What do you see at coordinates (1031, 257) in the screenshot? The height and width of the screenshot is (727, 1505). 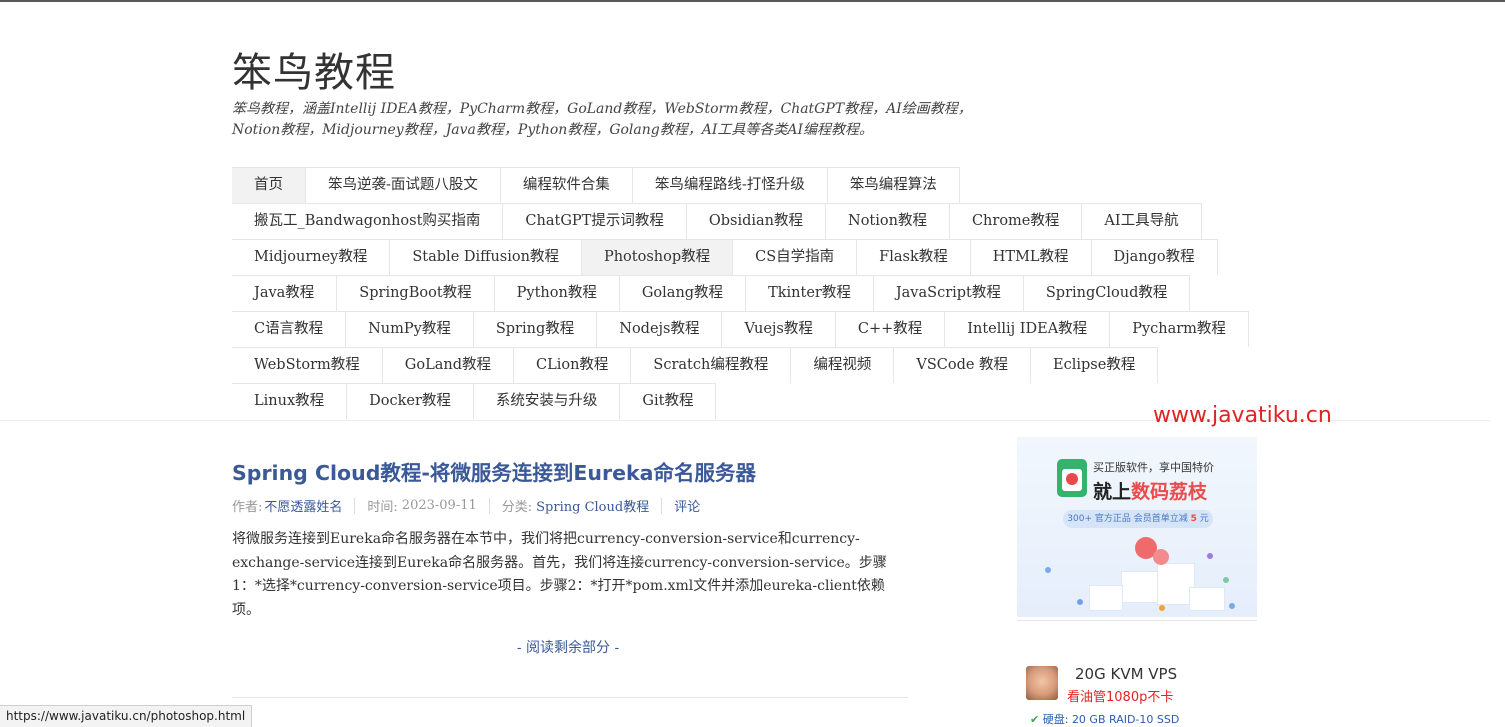 I see `nav-item: HTML教程` at bounding box center [1031, 257].